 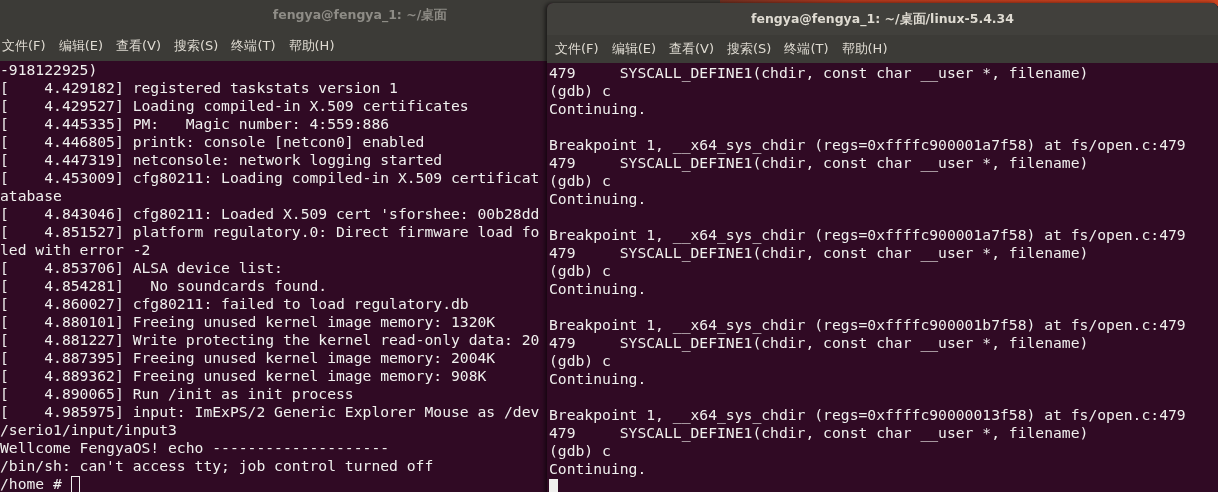 What do you see at coordinates (141, 268) in the screenshot?
I see `terminal-line: [ 4.853706] ALSA device list:` at bounding box center [141, 268].